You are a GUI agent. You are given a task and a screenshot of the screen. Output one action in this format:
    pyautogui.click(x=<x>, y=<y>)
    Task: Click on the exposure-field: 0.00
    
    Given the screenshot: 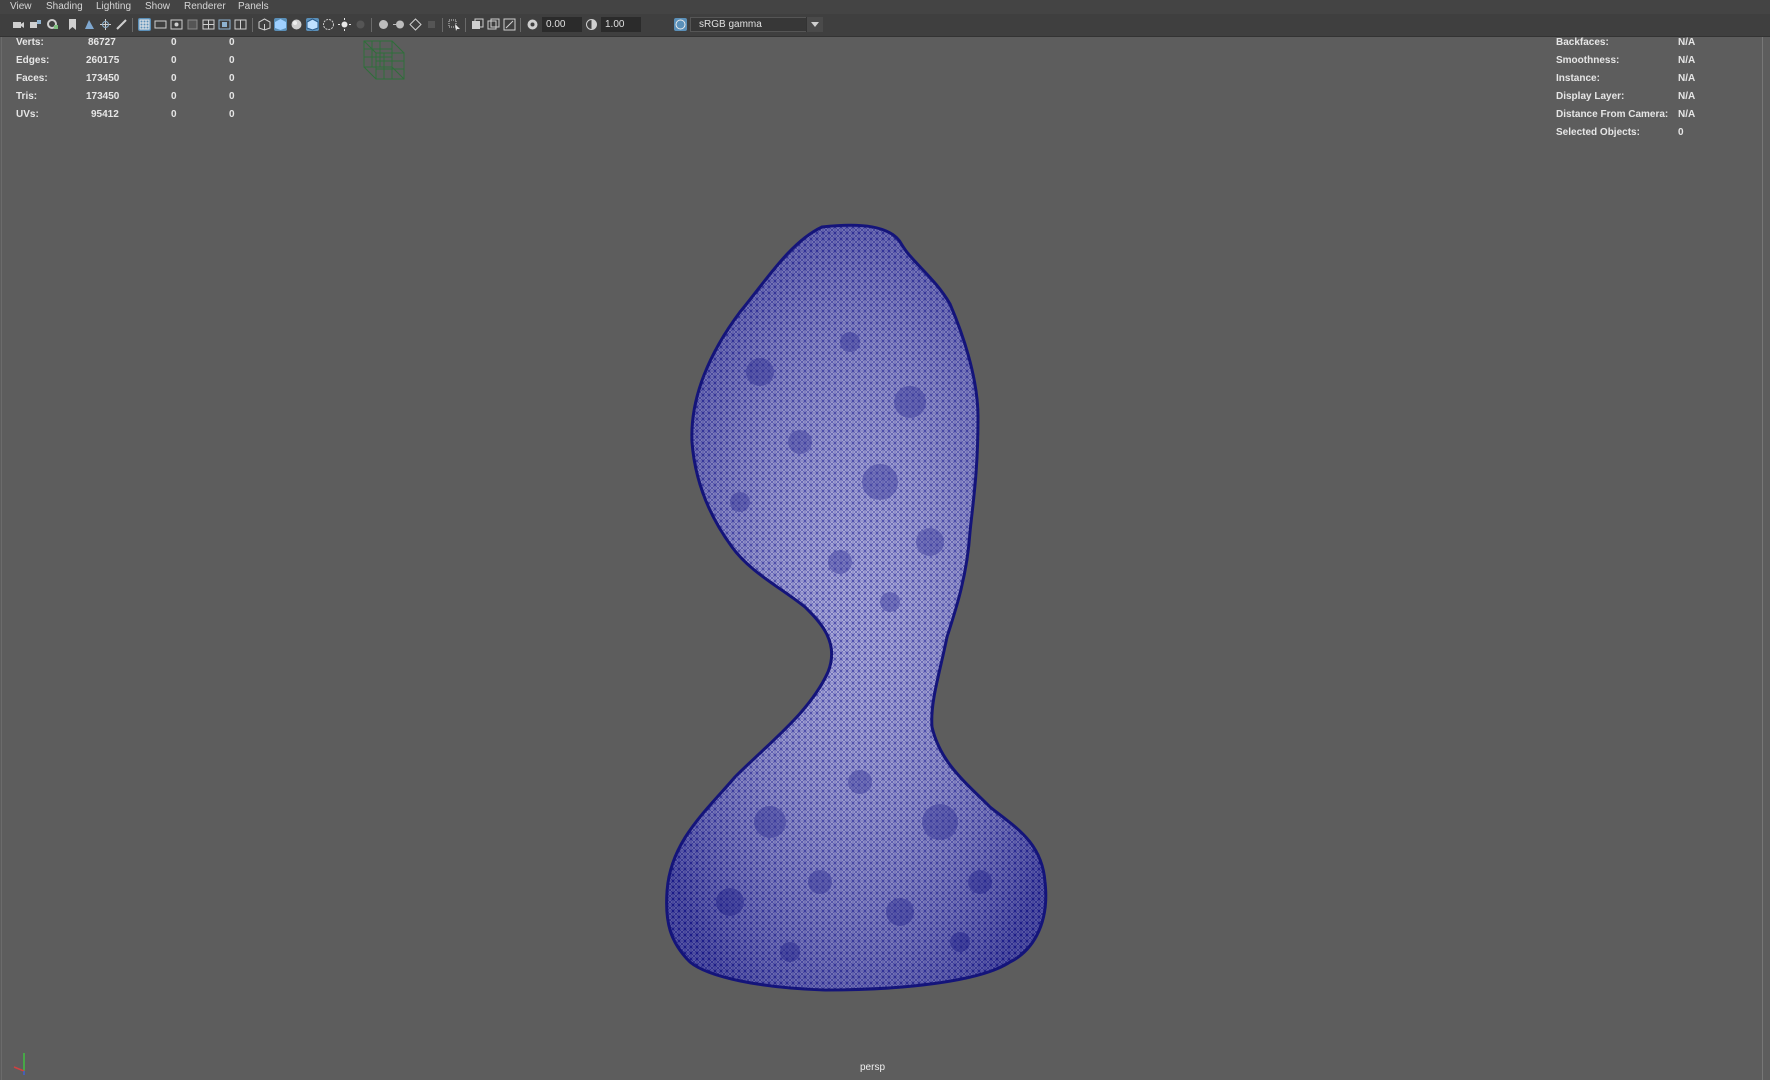 What is the action you would take?
    pyautogui.click(x=562, y=24)
    